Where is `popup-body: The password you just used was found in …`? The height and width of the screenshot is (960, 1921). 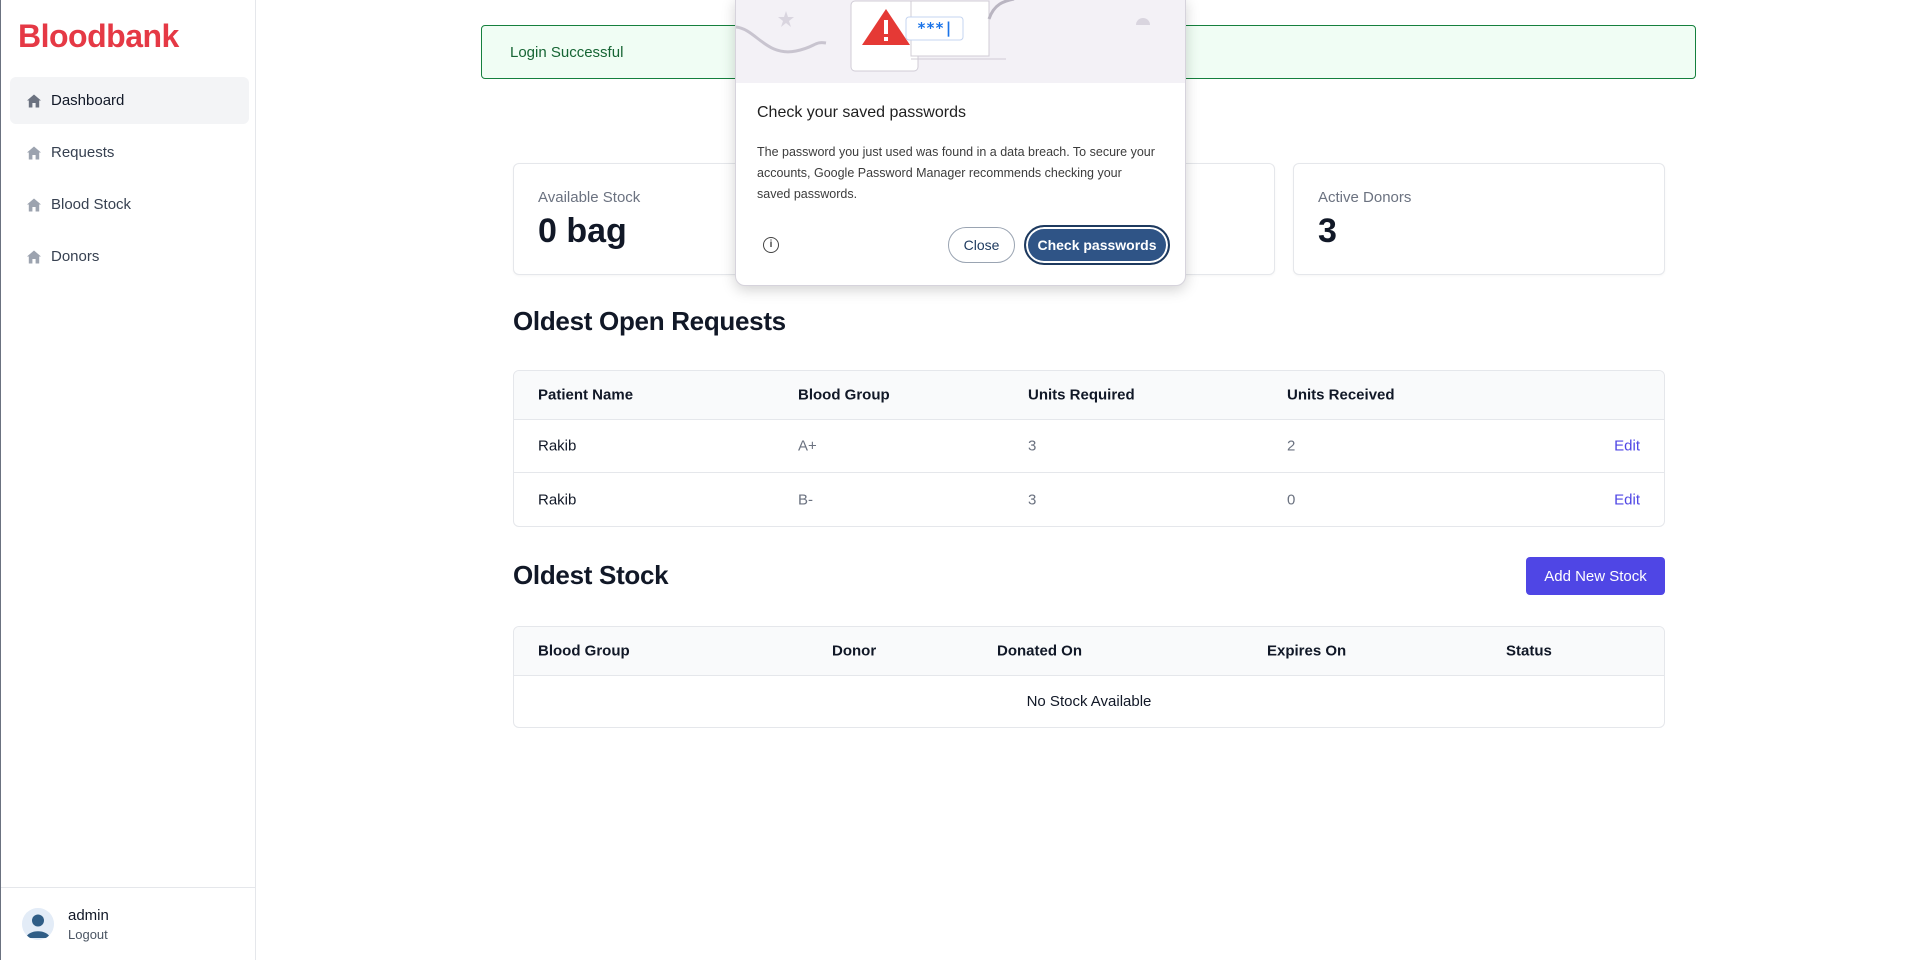 popup-body: The password you just used was found in … is located at coordinates (956, 173).